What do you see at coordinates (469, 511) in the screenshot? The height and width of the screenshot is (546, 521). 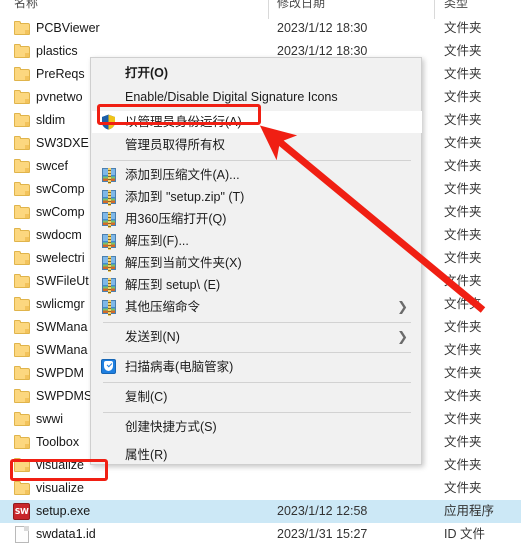 I see `file-type-cell: 应用程序` at bounding box center [469, 511].